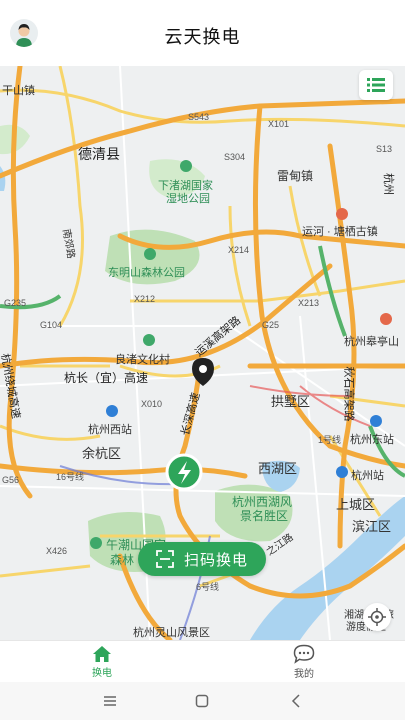 The image size is (405, 720). Describe the element at coordinates (348, 394) in the screenshot. I see `map-label: 秋石高架路` at that location.